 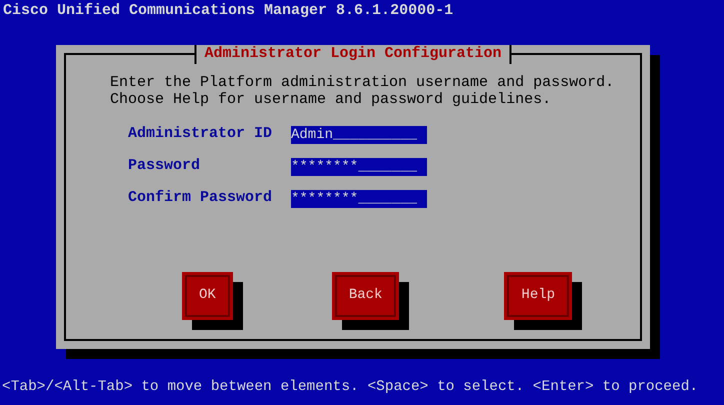 I want to click on field-label: Administrator ID, so click(x=201, y=135).